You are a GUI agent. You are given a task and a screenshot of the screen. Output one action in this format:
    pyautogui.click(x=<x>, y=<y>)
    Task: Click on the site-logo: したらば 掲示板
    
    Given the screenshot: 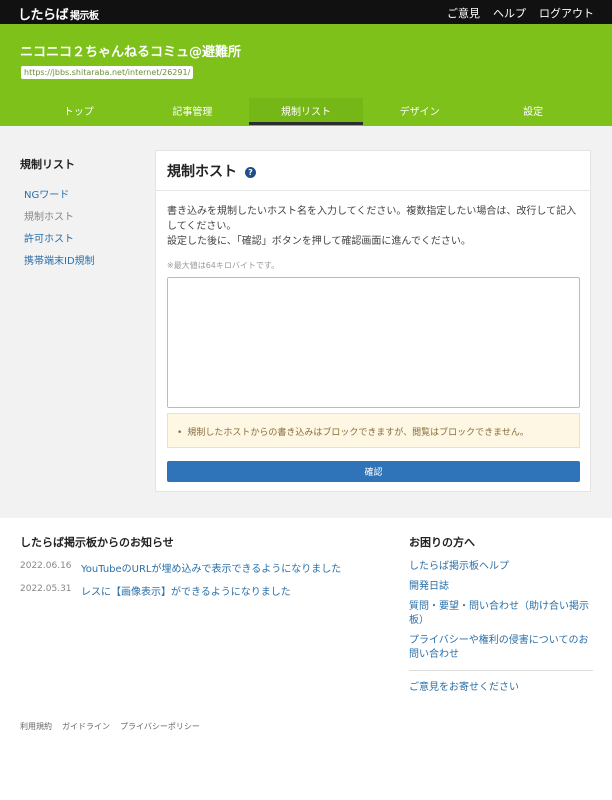 What is the action you would take?
    pyautogui.click(x=58, y=13)
    